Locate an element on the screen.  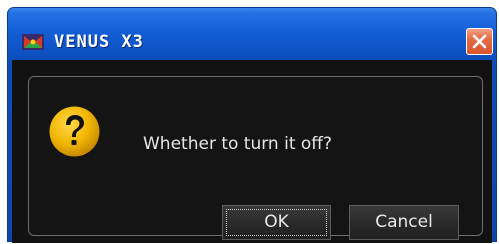
close-icon is located at coordinates (479, 41).